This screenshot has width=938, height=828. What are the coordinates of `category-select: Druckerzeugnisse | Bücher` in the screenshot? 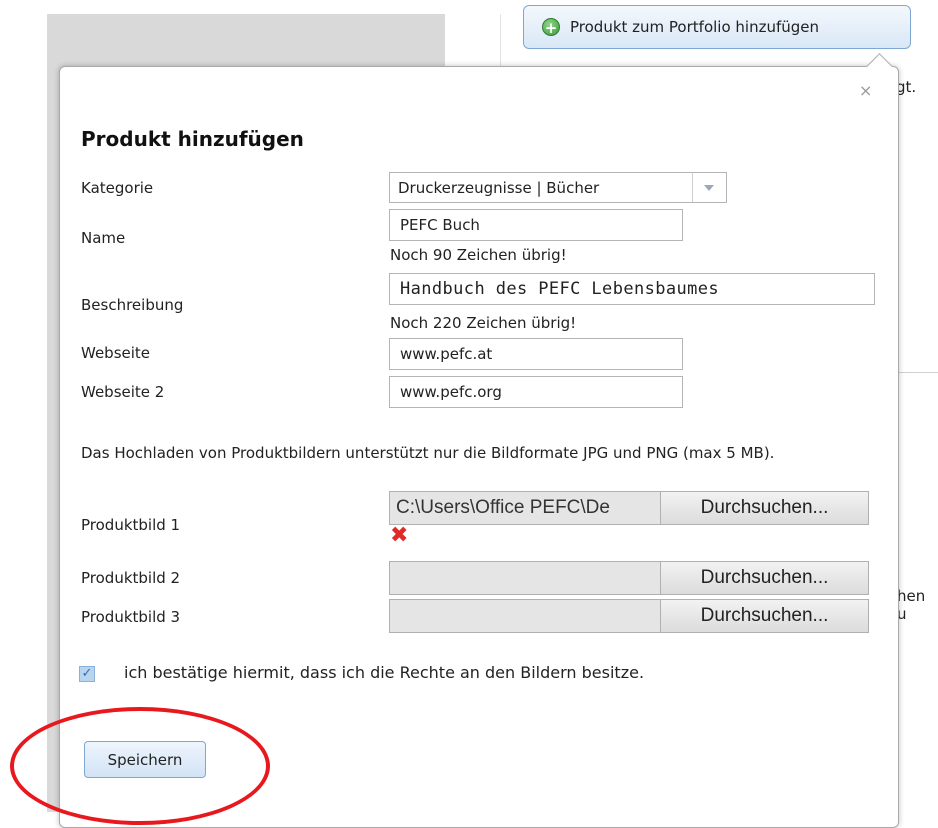 It's located at (558, 187).